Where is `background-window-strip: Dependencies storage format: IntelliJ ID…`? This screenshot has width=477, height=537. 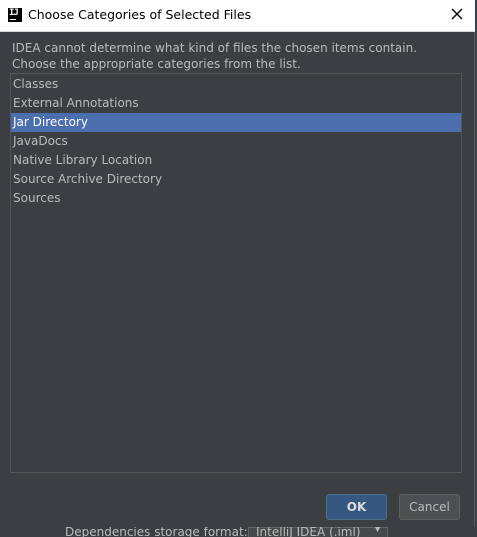 background-window-strip: Dependencies storage format: IntelliJ ID… is located at coordinates (238, 532).